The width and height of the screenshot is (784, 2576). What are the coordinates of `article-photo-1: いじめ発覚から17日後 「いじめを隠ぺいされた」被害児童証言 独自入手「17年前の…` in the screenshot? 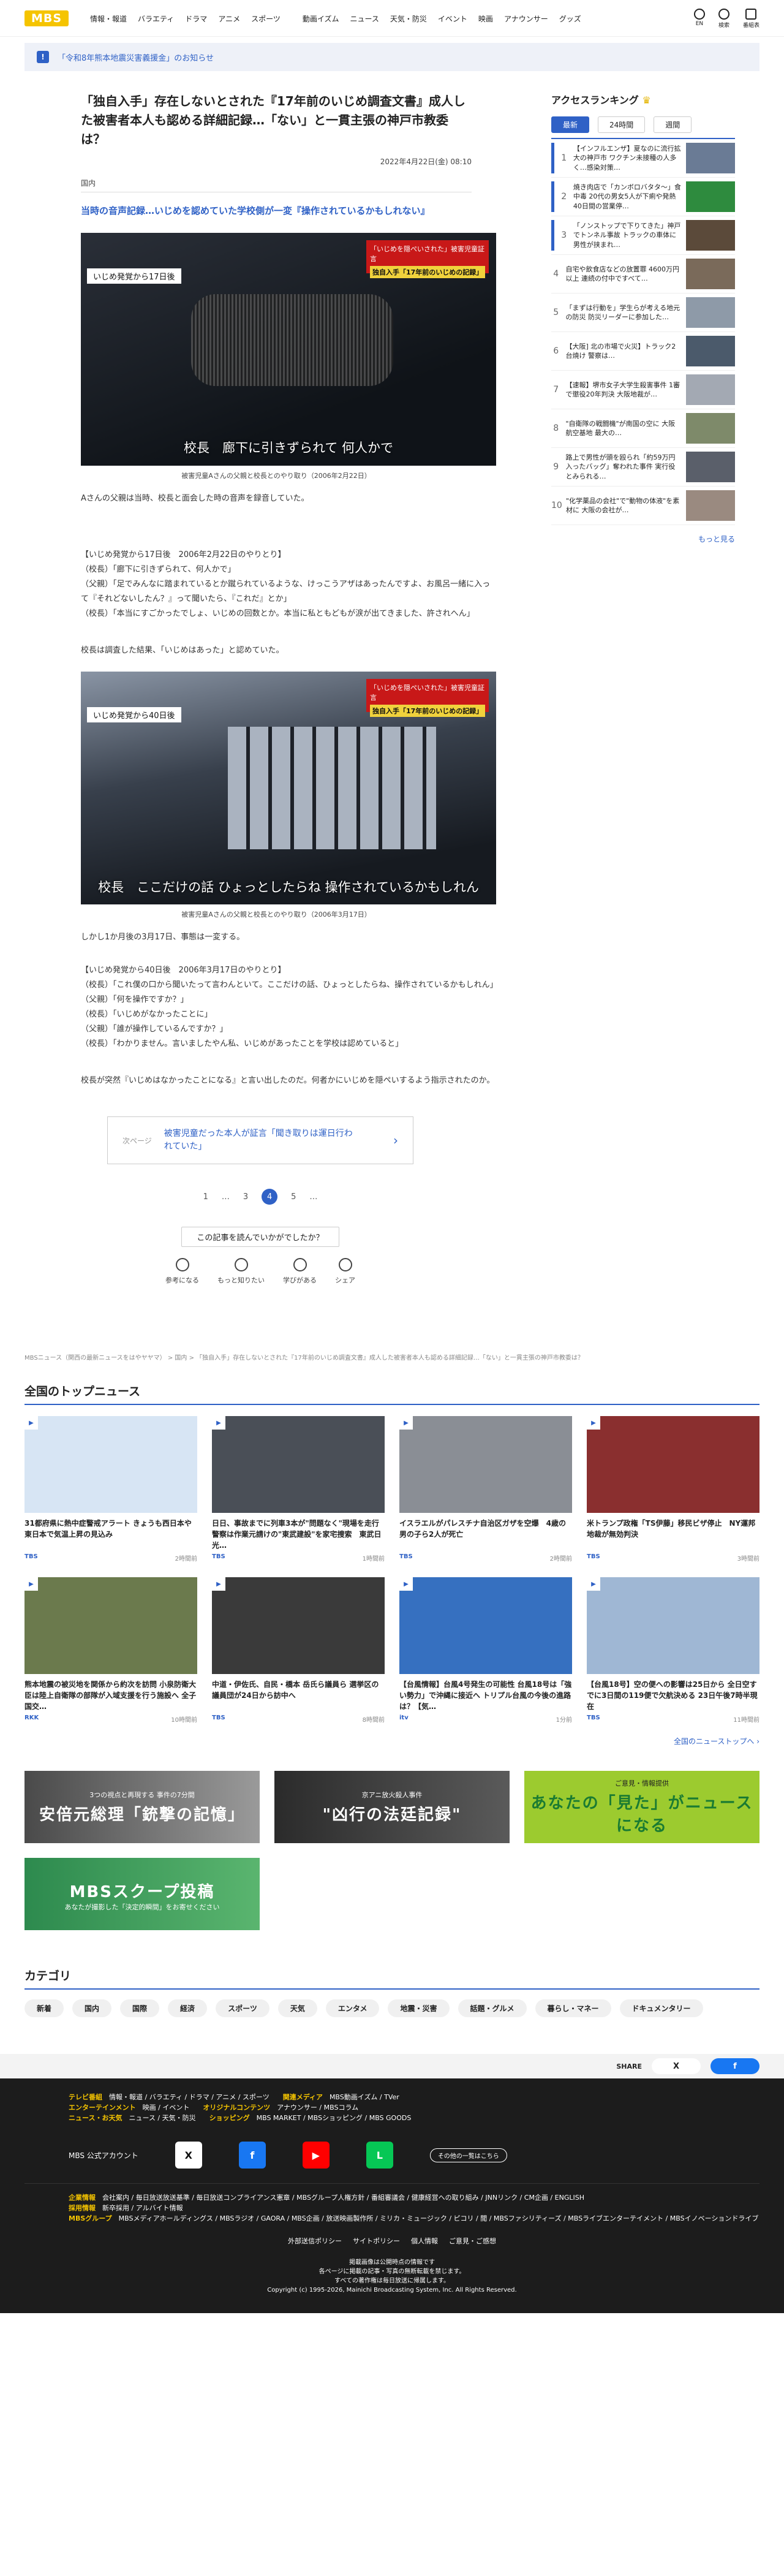 It's located at (288, 349).